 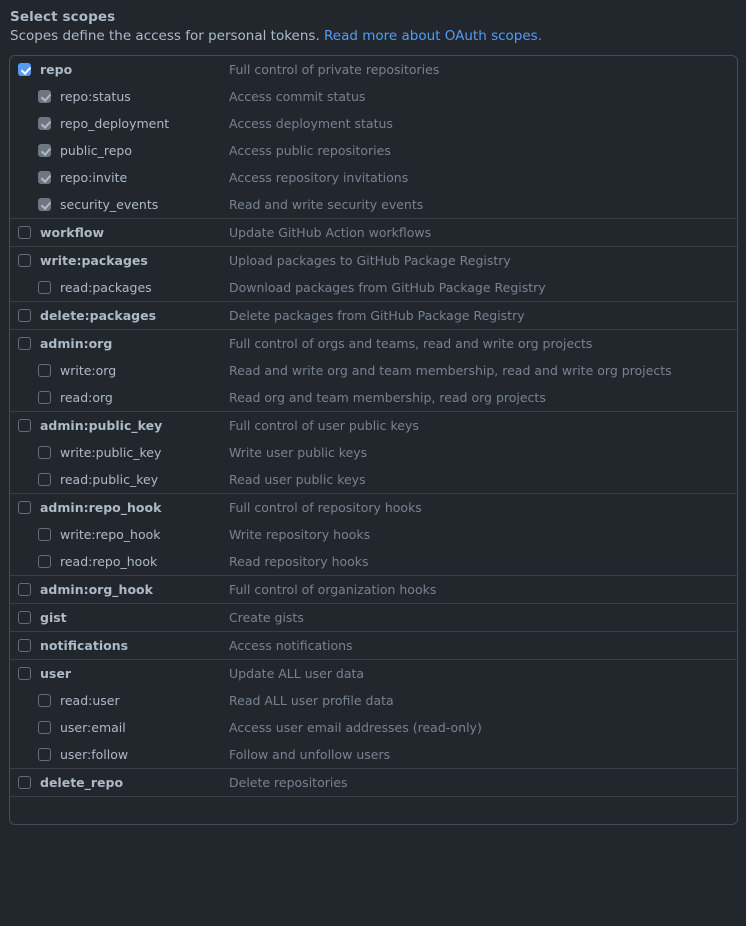 What do you see at coordinates (373, 96) in the screenshot?
I see `scope-row: repo:status Access commit status` at bounding box center [373, 96].